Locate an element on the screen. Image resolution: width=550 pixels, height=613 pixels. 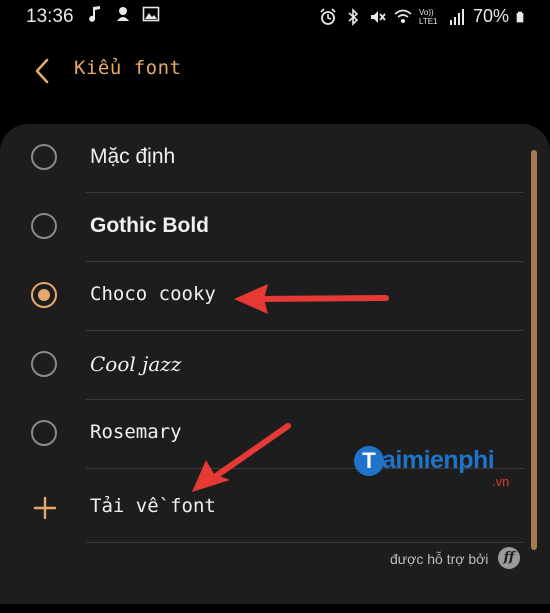
status-time: 13:36 is located at coordinates (50, 16).